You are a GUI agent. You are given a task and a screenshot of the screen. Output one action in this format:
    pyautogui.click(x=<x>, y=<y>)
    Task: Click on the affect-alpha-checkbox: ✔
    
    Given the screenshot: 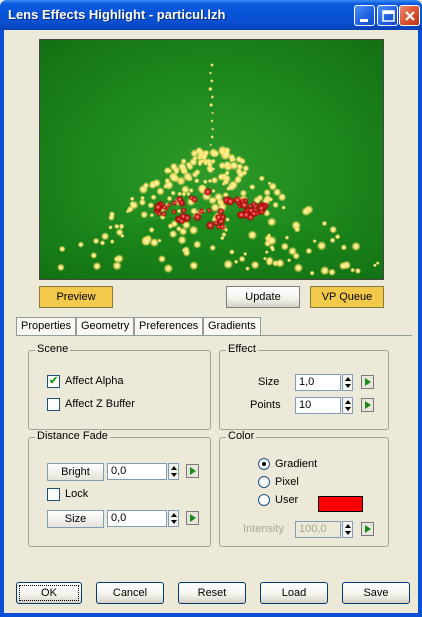 What is the action you would take?
    pyautogui.click(x=53, y=381)
    